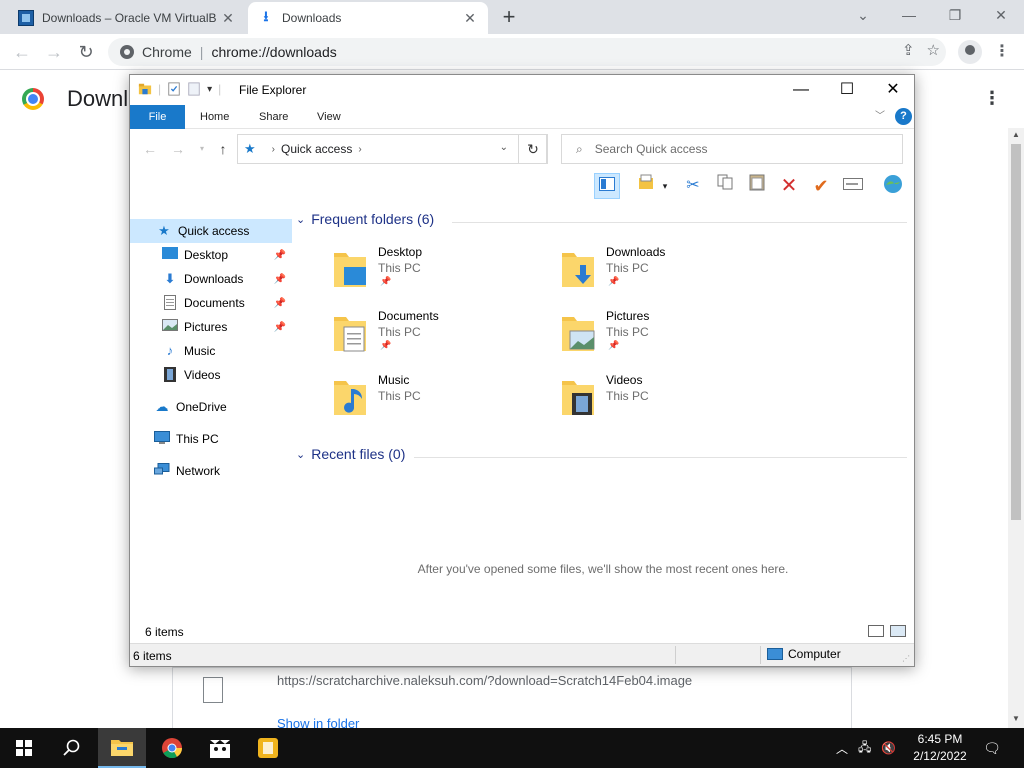 The image size is (1024, 768). Describe the element at coordinates (211, 351) in the screenshot. I see `nav-music: ♪ Music` at that location.